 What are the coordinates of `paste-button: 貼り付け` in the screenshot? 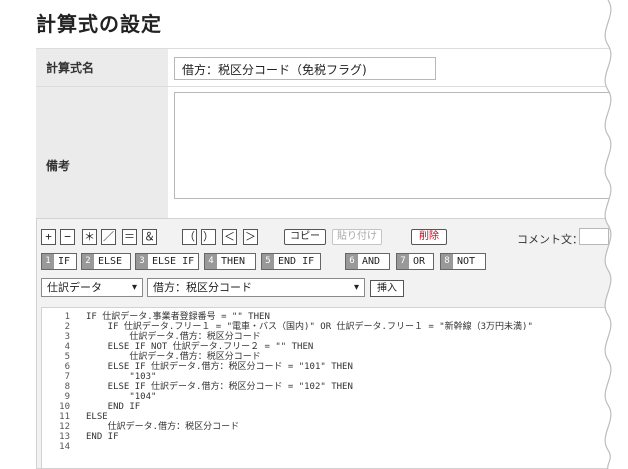 It's located at (357, 237).